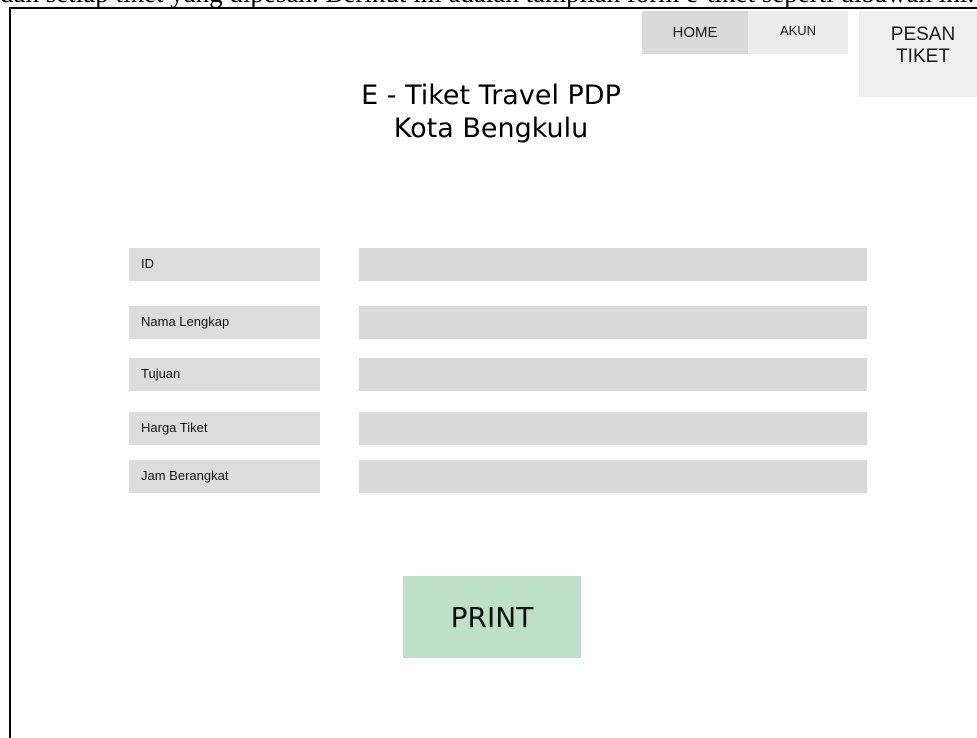 The height and width of the screenshot is (738, 977). What do you see at coordinates (613, 322) in the screenshot?
I see `nama-lengkap-field` at bounding box center [613, 322].